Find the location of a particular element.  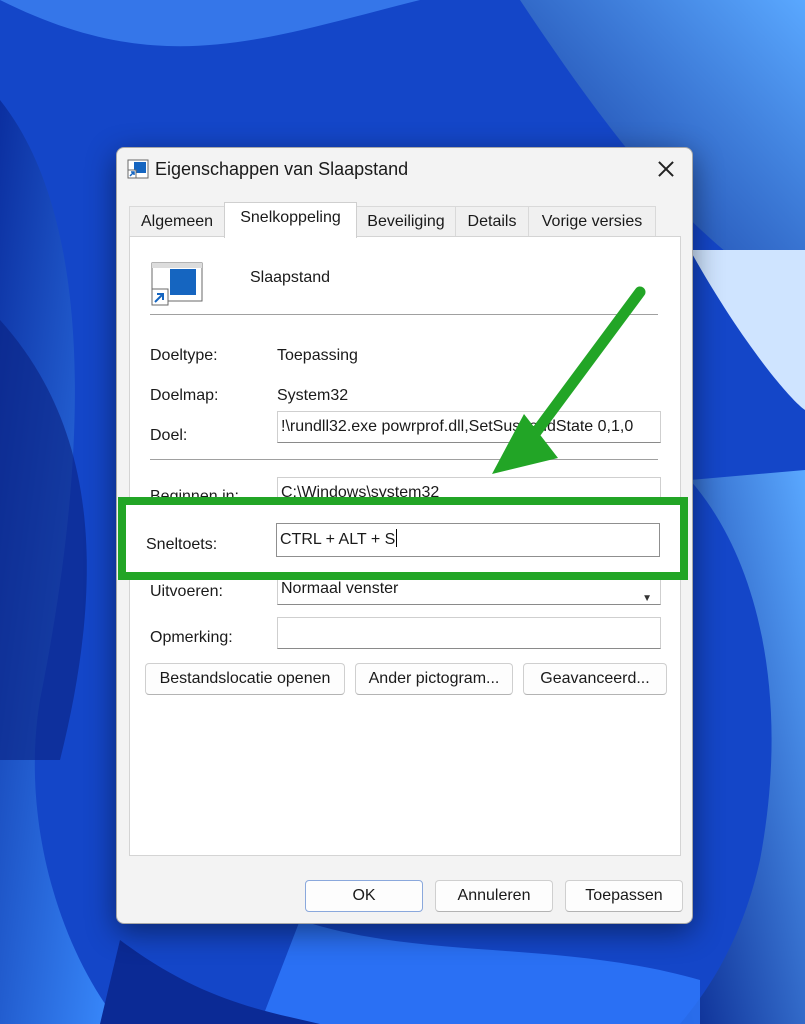

run-dropdown-value: Normaal venster is located at coordinates (340, 588).